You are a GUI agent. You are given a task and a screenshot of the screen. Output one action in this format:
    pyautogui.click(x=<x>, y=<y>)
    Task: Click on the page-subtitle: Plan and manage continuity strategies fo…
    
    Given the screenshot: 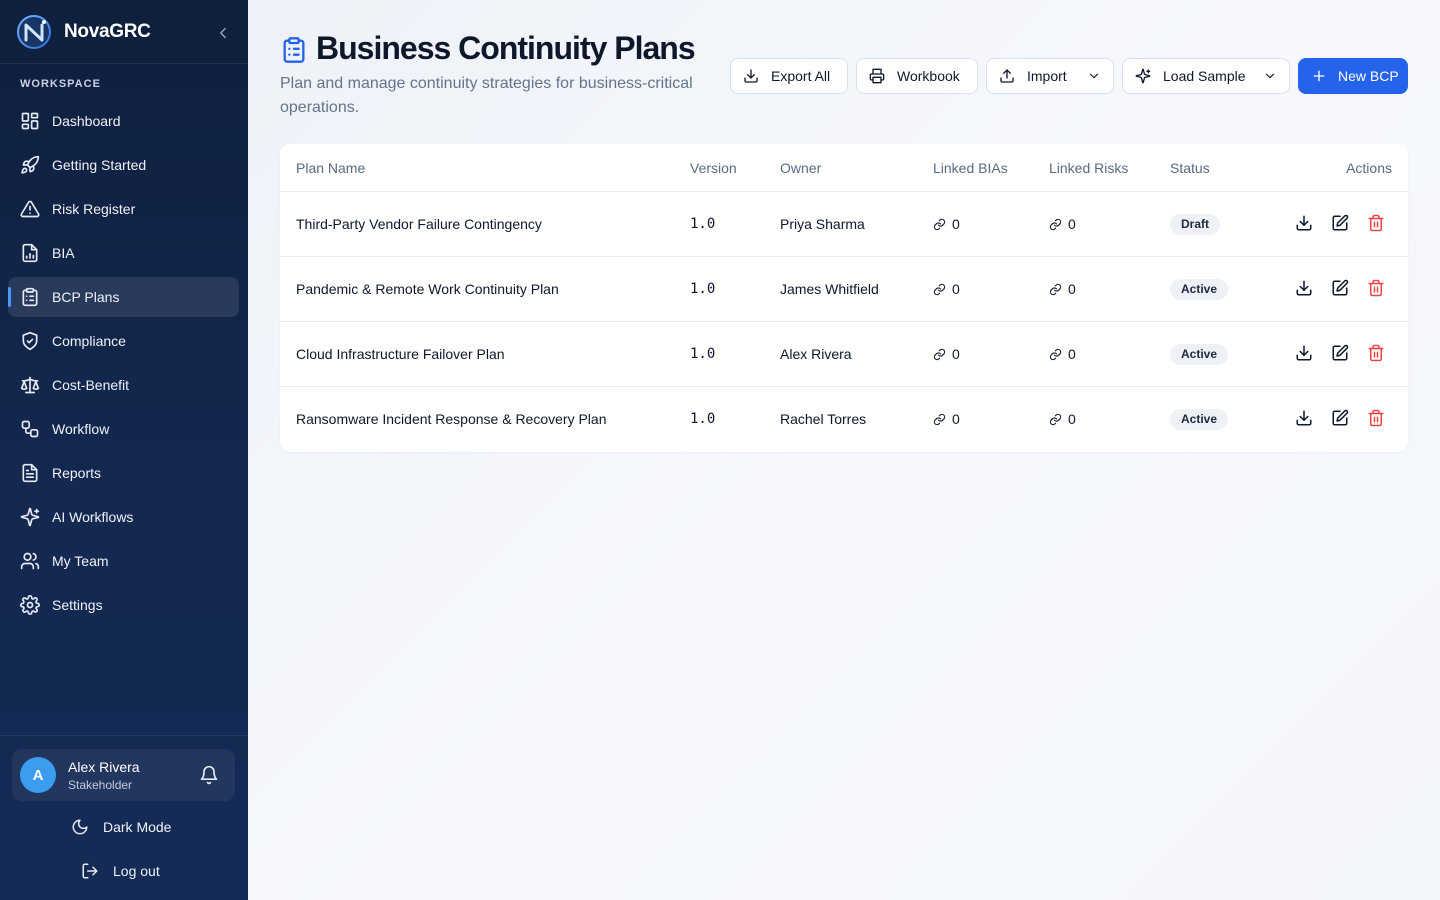 What is the action you would take?
    pyautogui.click(x=486, y=95)
    